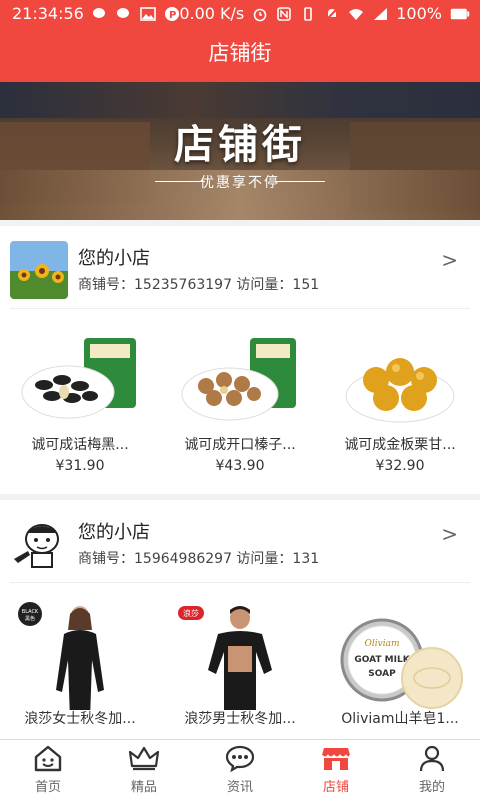 Image resolution: width=480 pixels, height=800 pixels. What do you see at coordinates (199, 559) in the screenshot?
I see `shop-meta: 商铺号：15964986297 访问量：131` at bounding box center [199, 559].